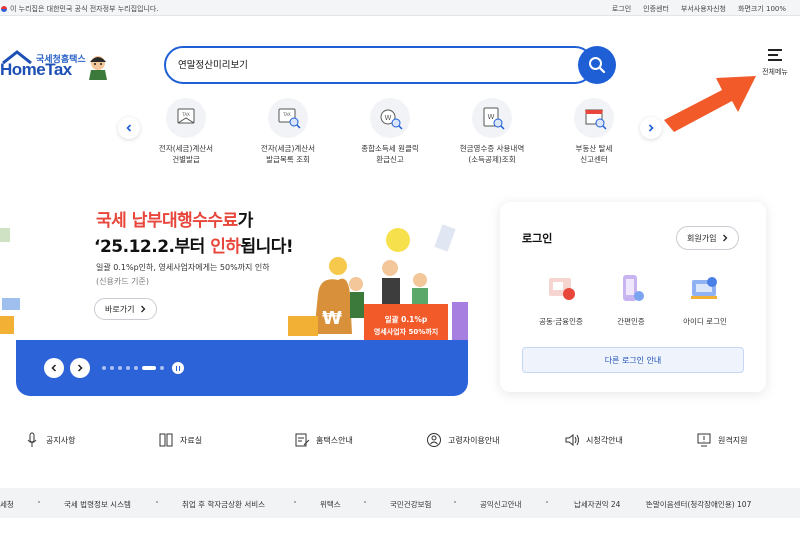 Image resolution: width=800 pixels, height=533 pixels. What do you see at coordinates (704, 440) in the screenshot?
I see `remote-support-icon` at bounding box center [704, 440].